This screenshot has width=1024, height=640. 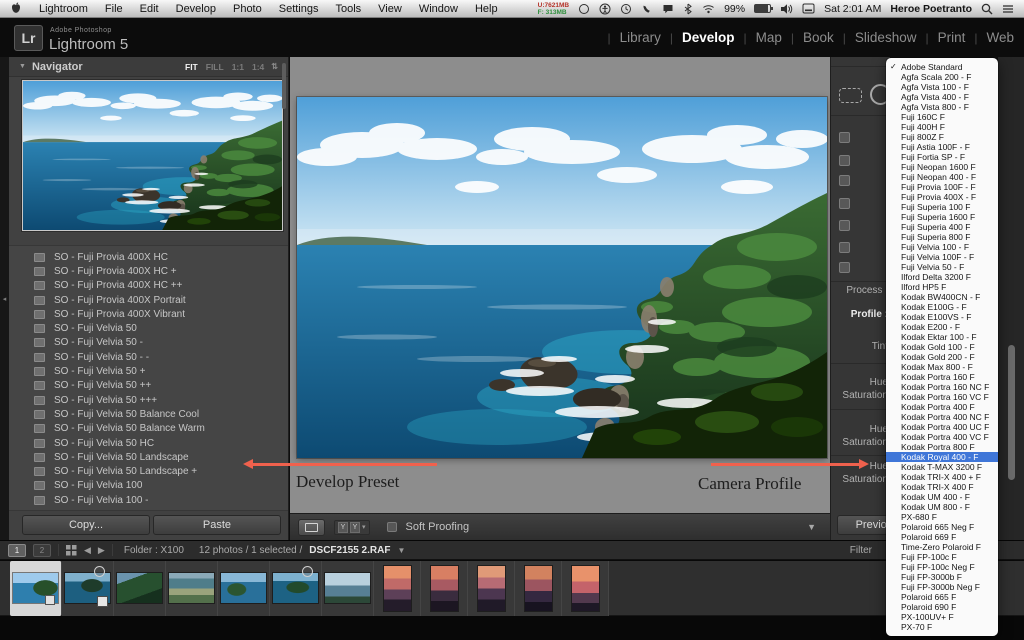 What do you see at coordinates (852, 9) in the screenshot?
I see `clock: Sat 2:01 AM` at bounding box center [852, 9].